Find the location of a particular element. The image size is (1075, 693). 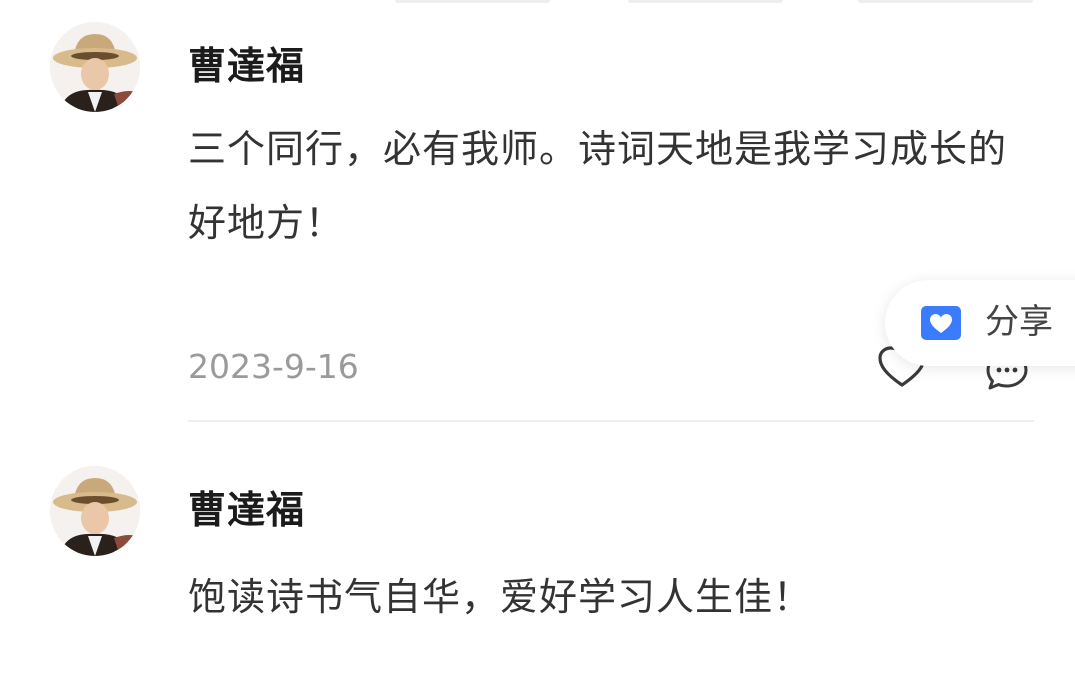

heart-envelope-icon is located at coordinates (941, 323).